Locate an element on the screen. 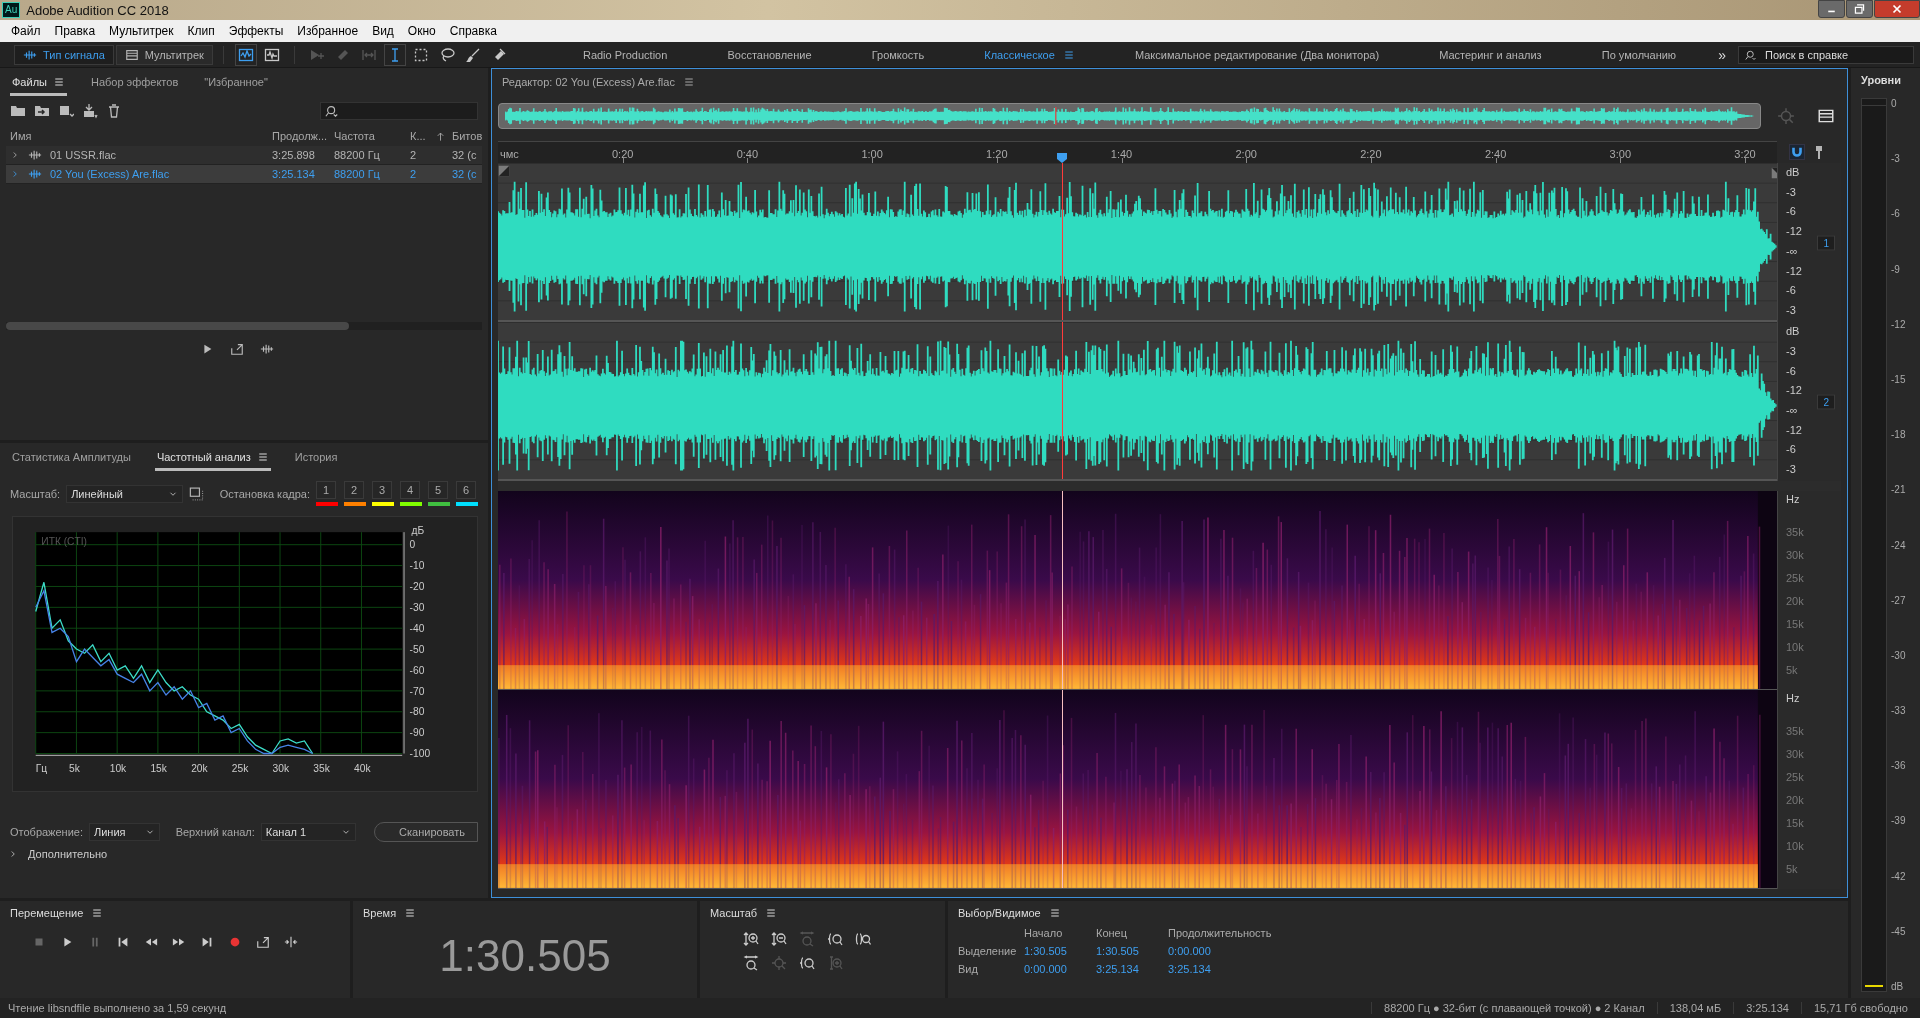 The image size is (1920, 1018). workspace-tab: Radio Production is located at coordinates (625, 54).